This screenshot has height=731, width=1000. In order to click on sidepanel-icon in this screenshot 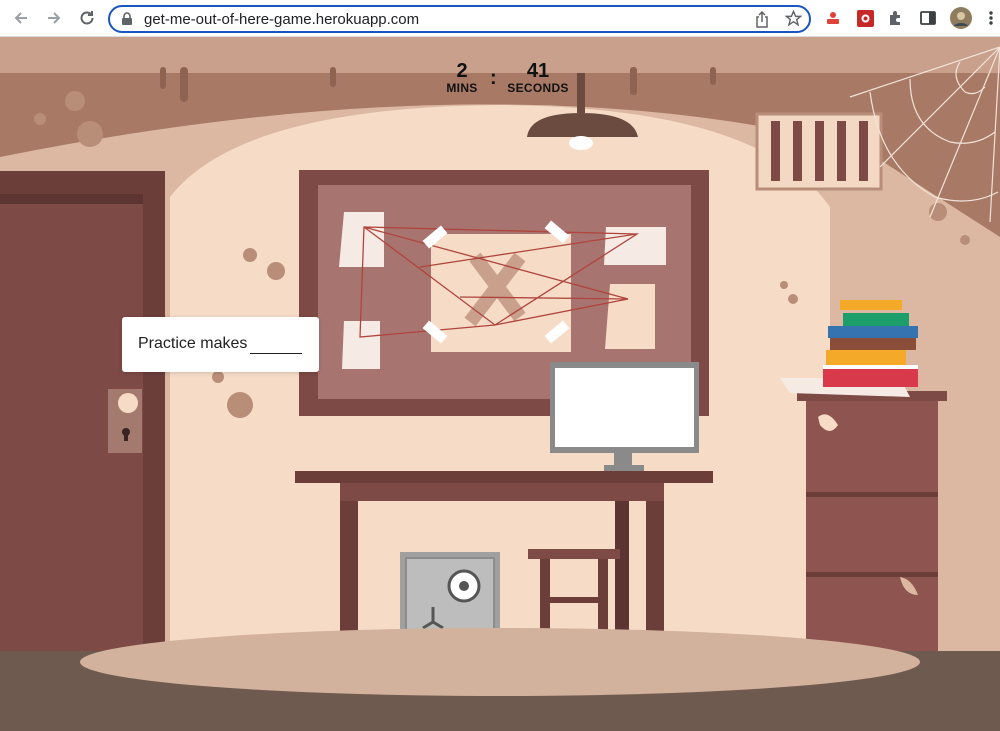, I will do `click(928, 18)`.